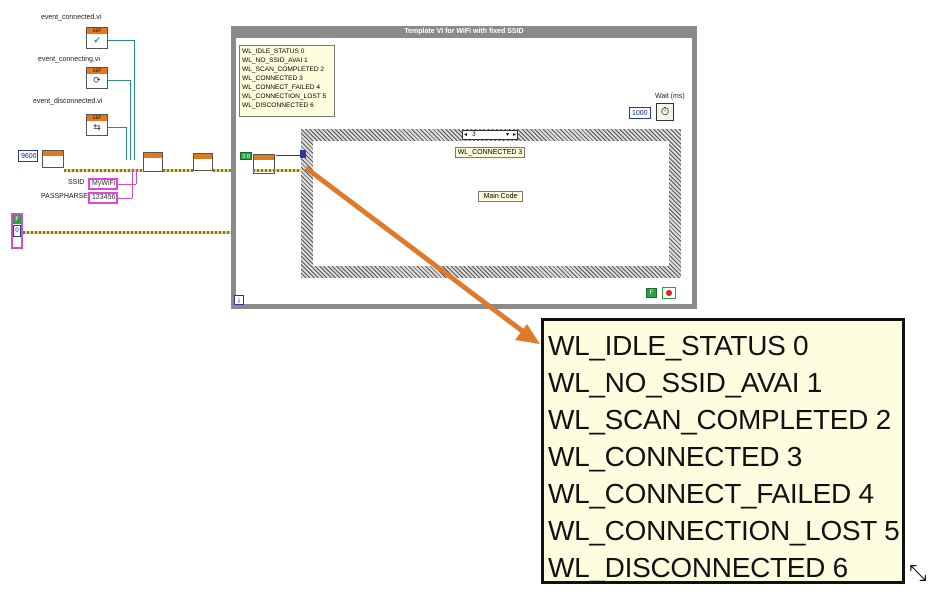 This screenshot has width=946, height=595. What do you see at coordinates (719, 419) in the screenshot?
I see `status-zoom-2: WL_SCAN_COMPLETED 2` at bounding box center [719, 419].